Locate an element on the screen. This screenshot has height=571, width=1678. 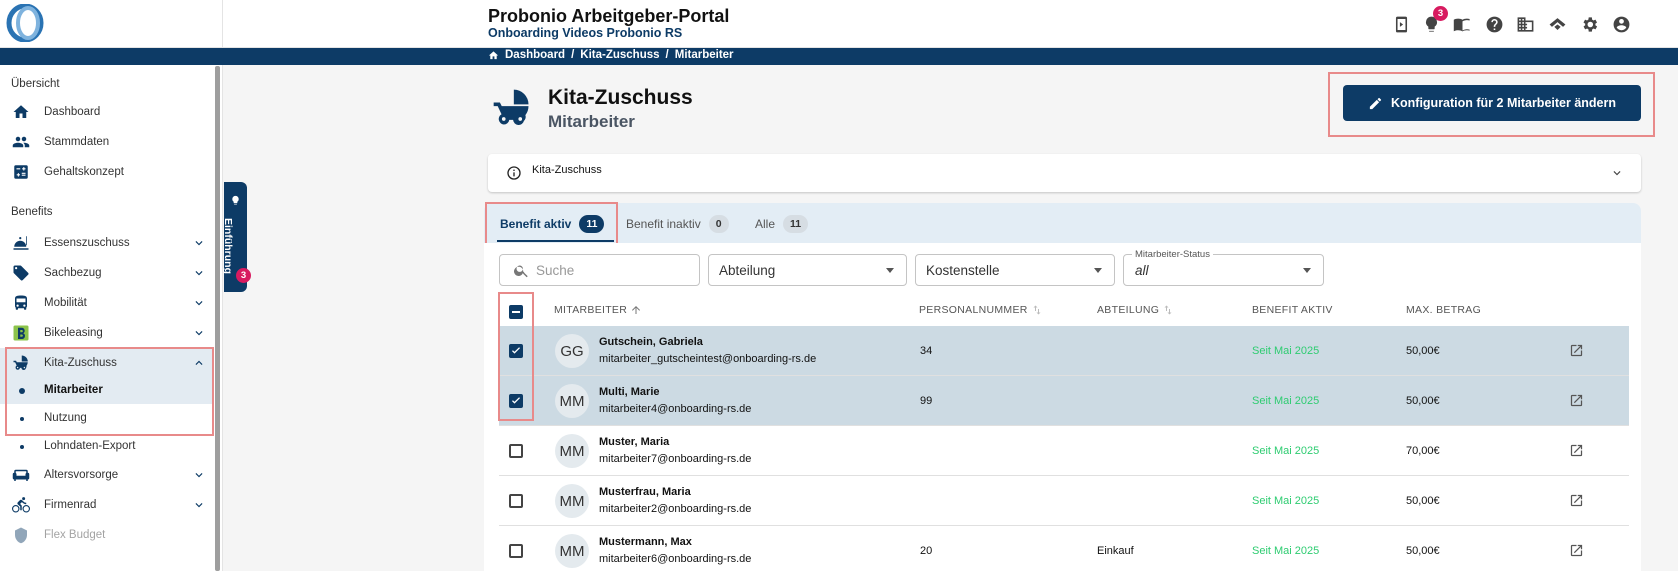
chevron-up-icon is located at coordinates (199, 363).